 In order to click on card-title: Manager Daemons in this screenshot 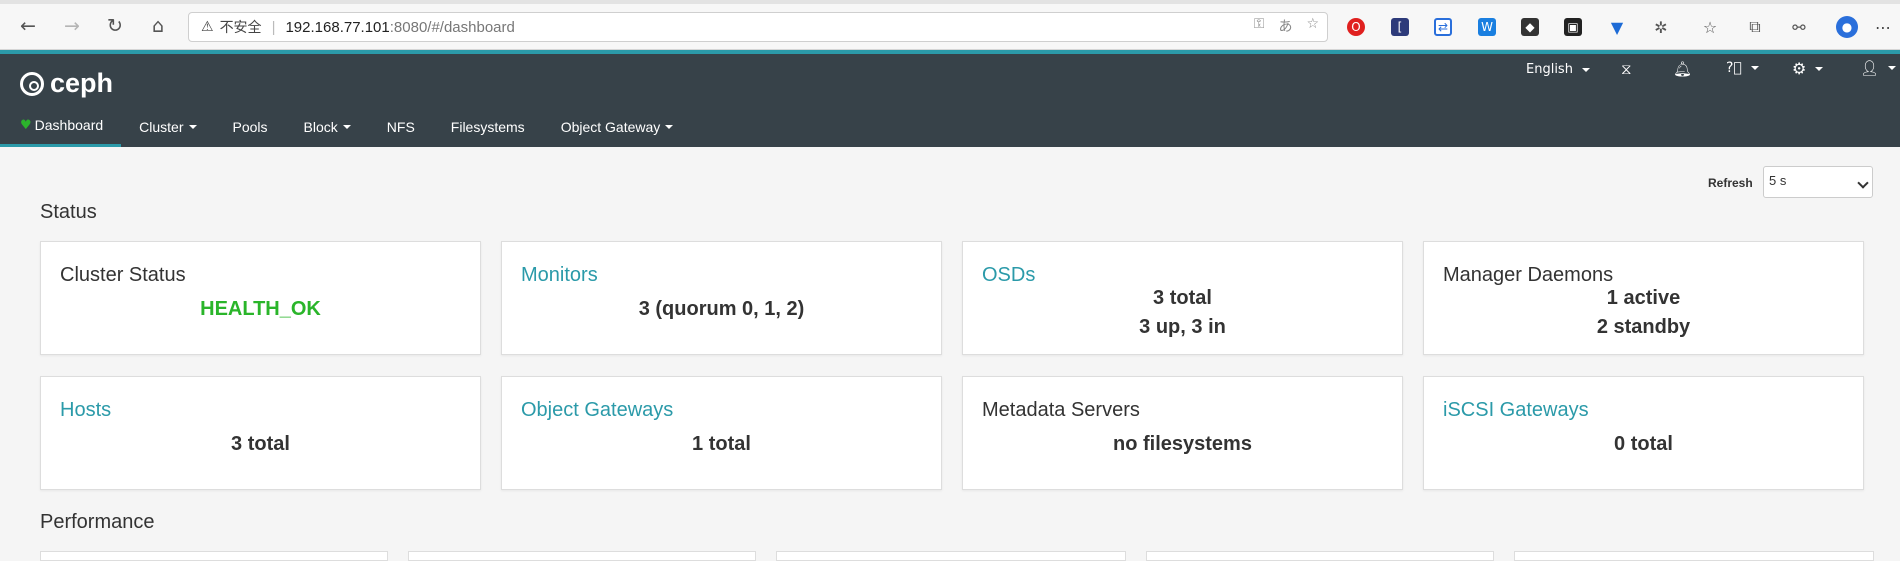, I will do `click(1528, 275)`.